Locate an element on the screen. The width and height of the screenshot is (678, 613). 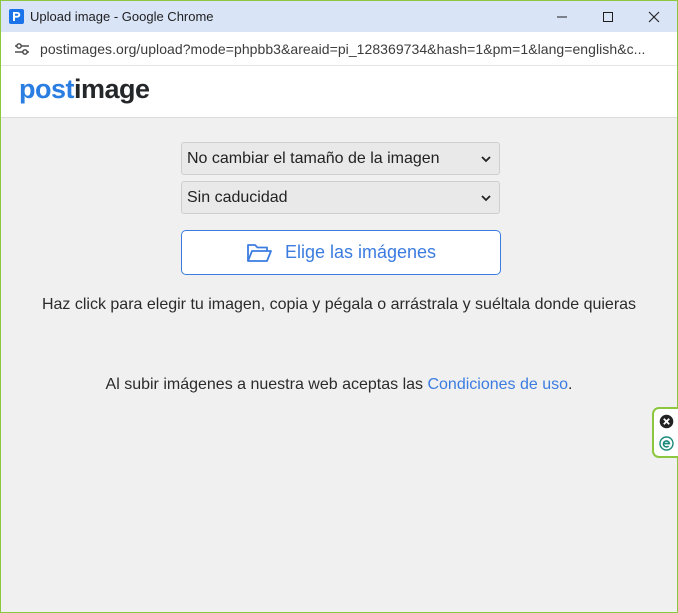
expiry-select: Sin caducidad is located at coordinates (340, 197).